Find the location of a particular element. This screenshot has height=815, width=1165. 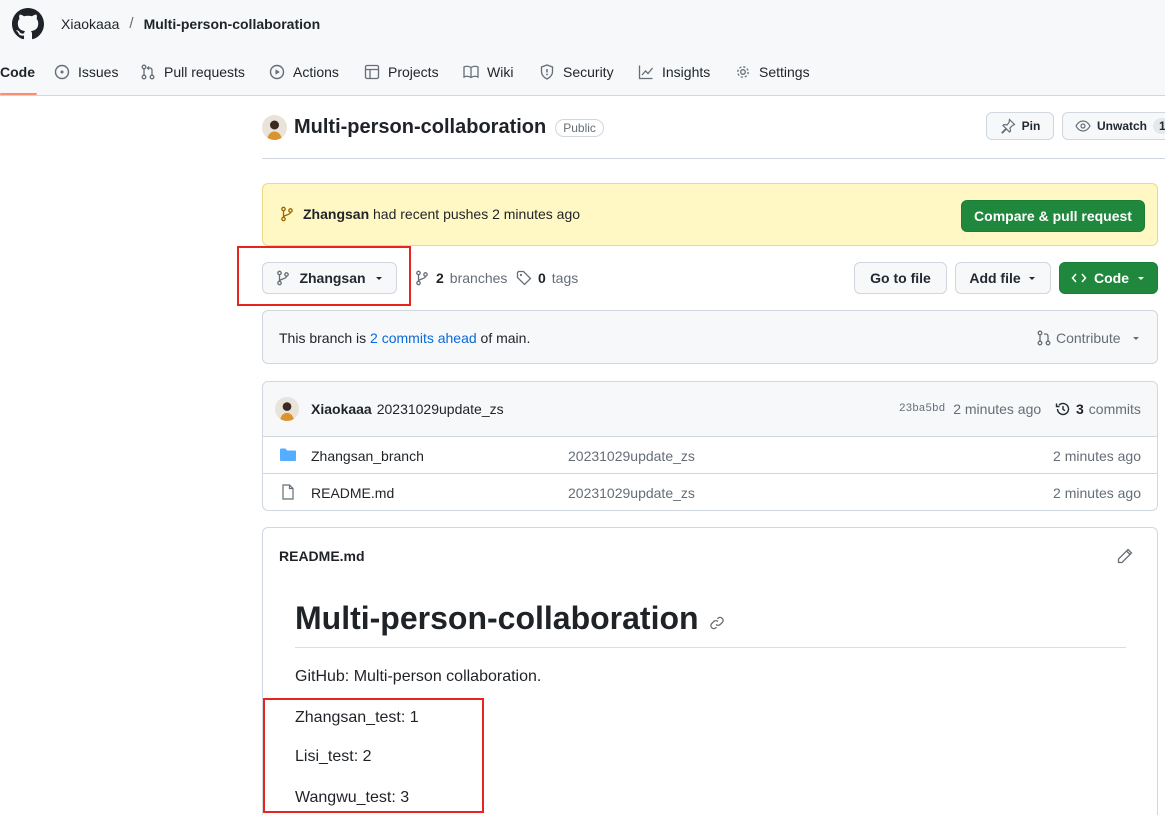

commits-label: commits is located at coordinates (1114, 409).